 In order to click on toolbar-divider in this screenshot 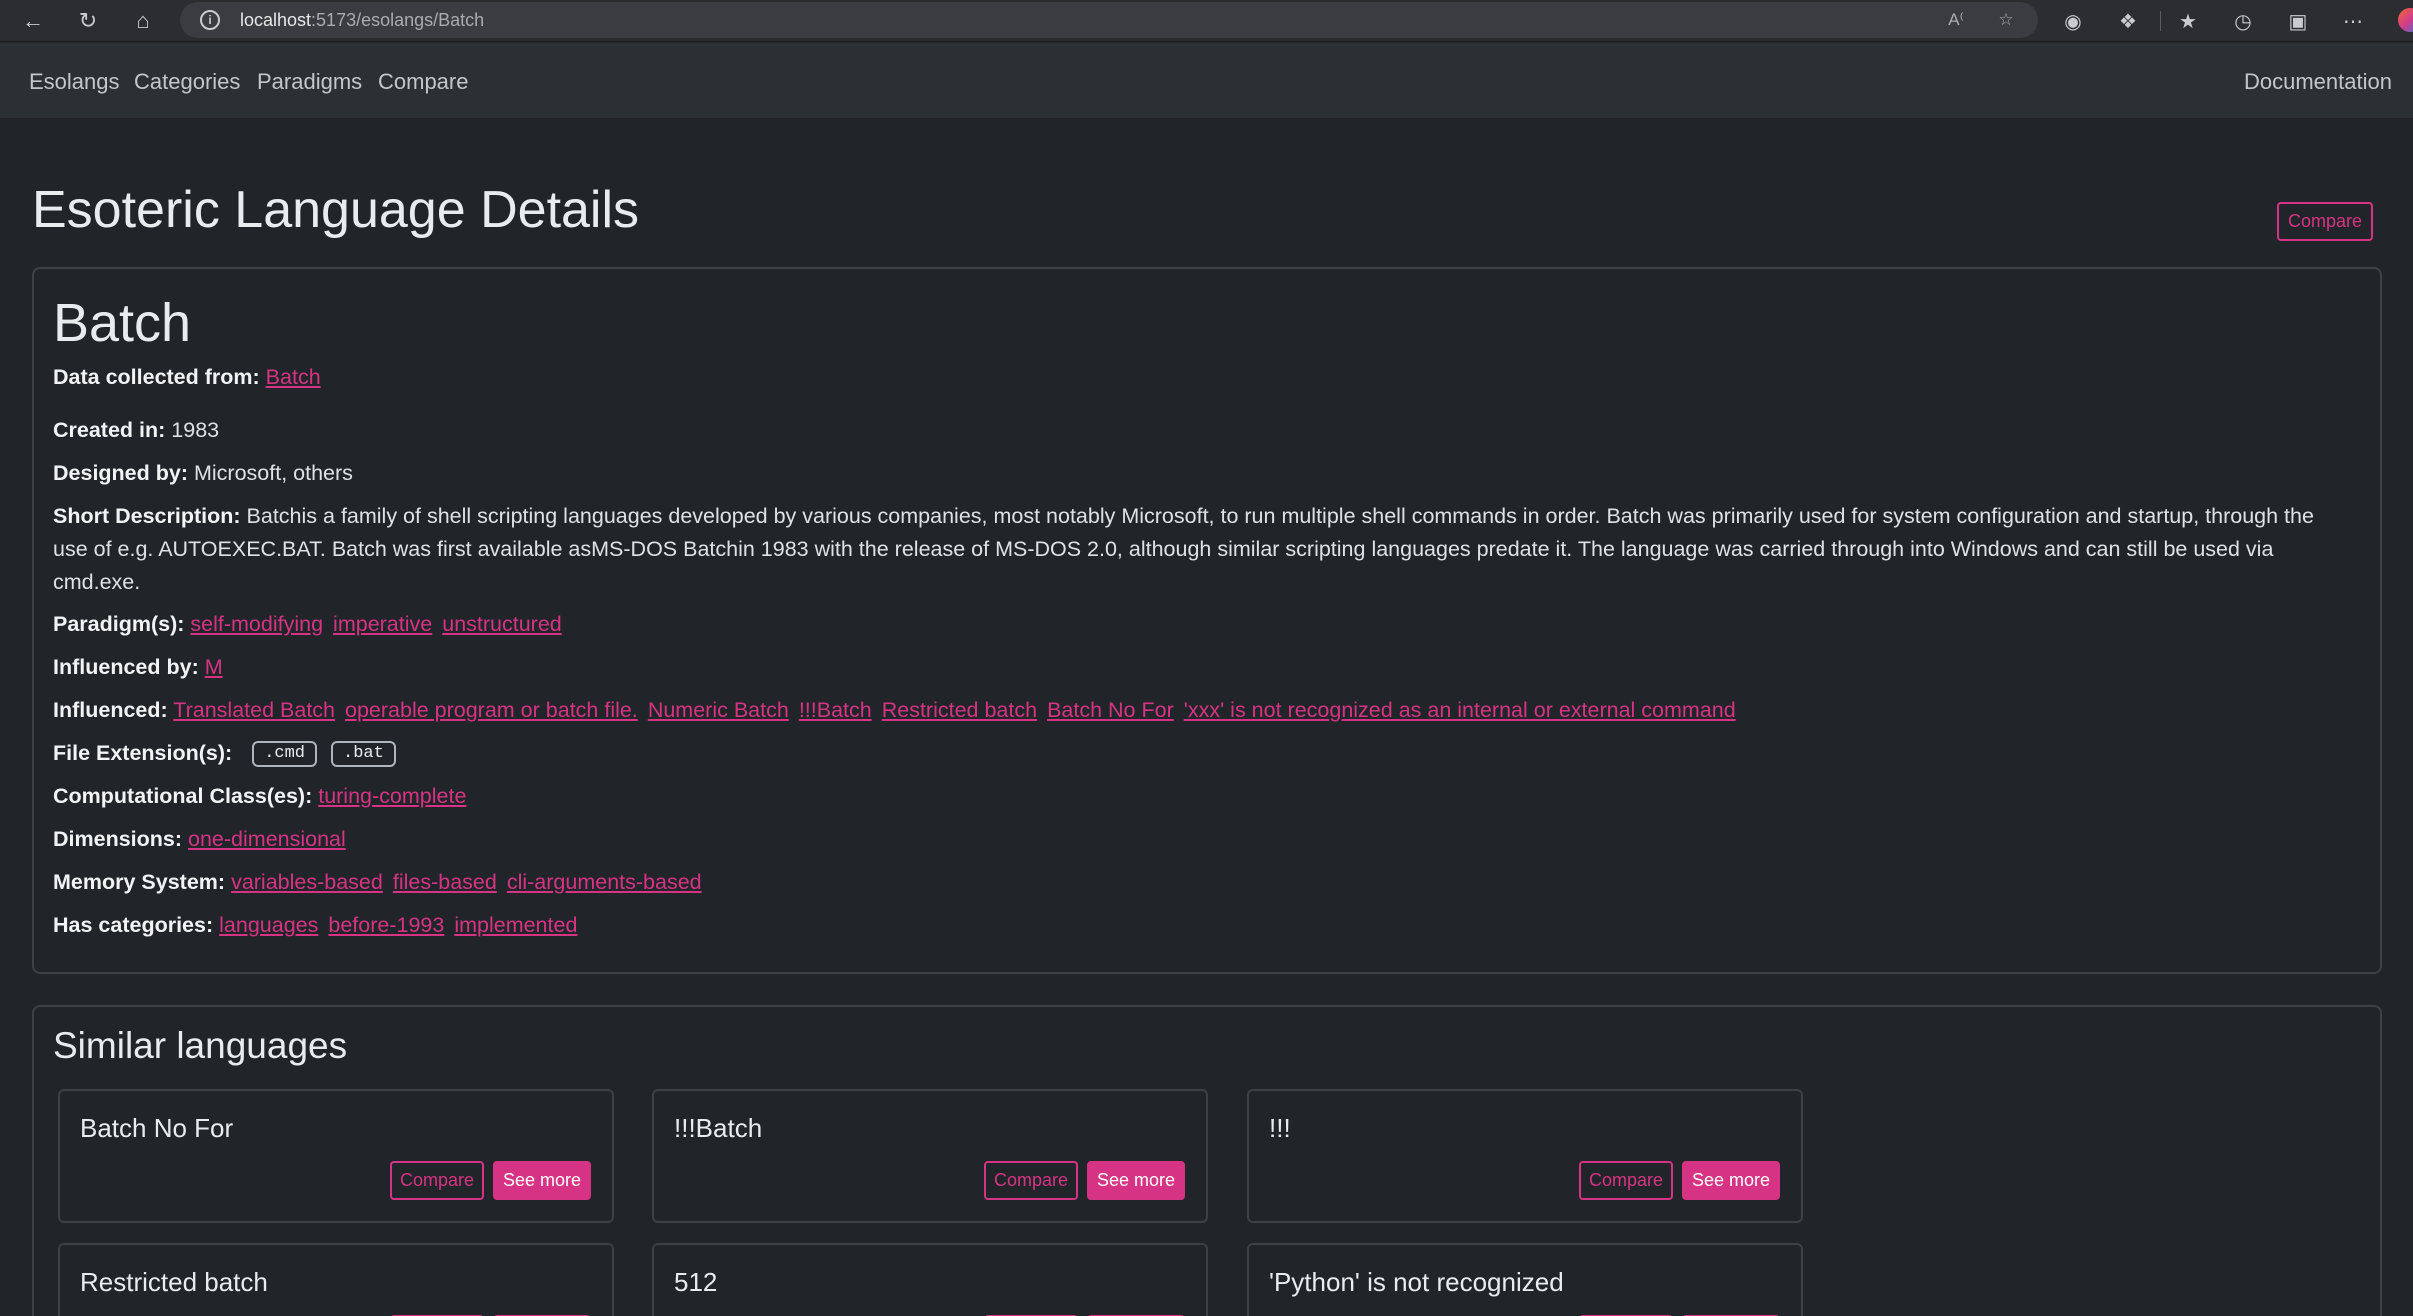, I will do `click(2160, 21)`.